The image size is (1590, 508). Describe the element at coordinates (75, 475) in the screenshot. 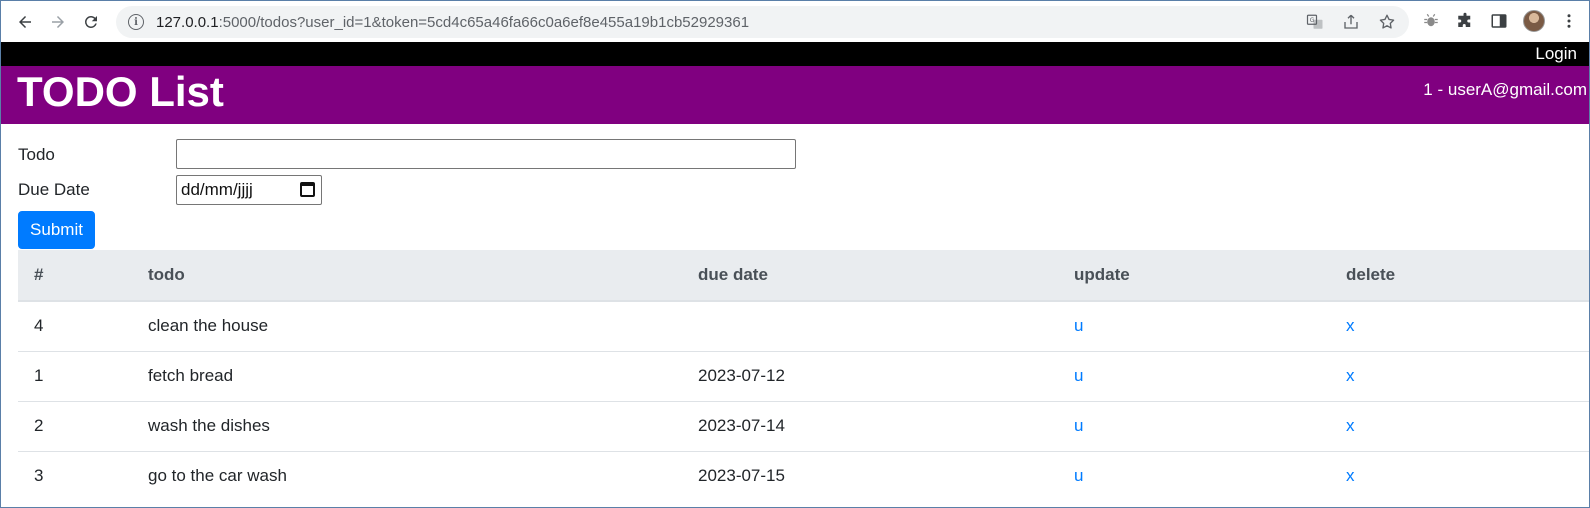

I see `cell-id: 3` at that location.